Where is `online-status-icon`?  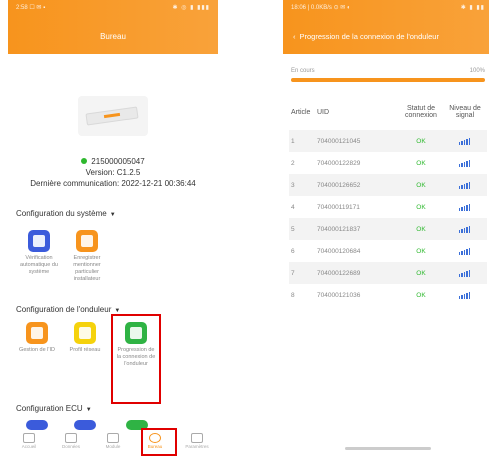
online-status-icon is located at coordinates (84, 161).